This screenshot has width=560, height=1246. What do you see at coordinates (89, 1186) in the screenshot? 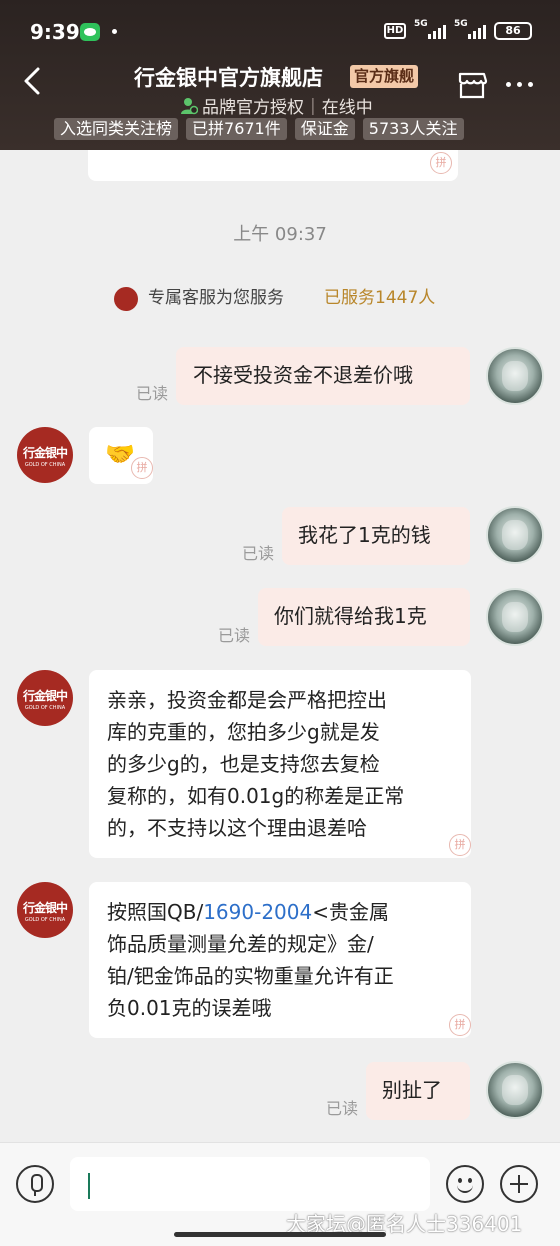
I see `text-caret` at bounding box center [89, 1186].